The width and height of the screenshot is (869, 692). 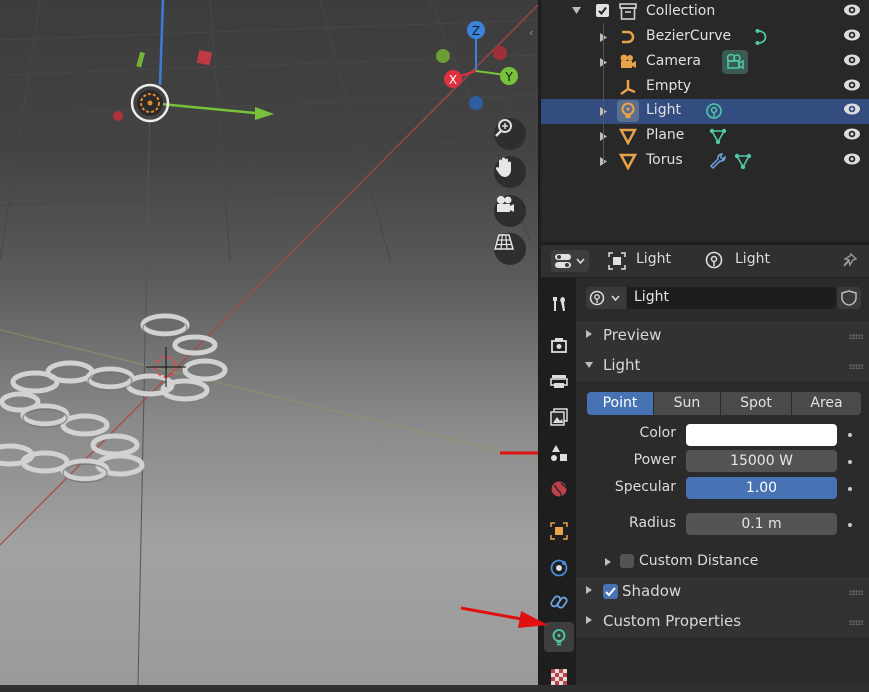 What do you see at coordinates (622, 365) in the screenshot?
I see `panel-light-title: Light` at bounding box center [622, 365].